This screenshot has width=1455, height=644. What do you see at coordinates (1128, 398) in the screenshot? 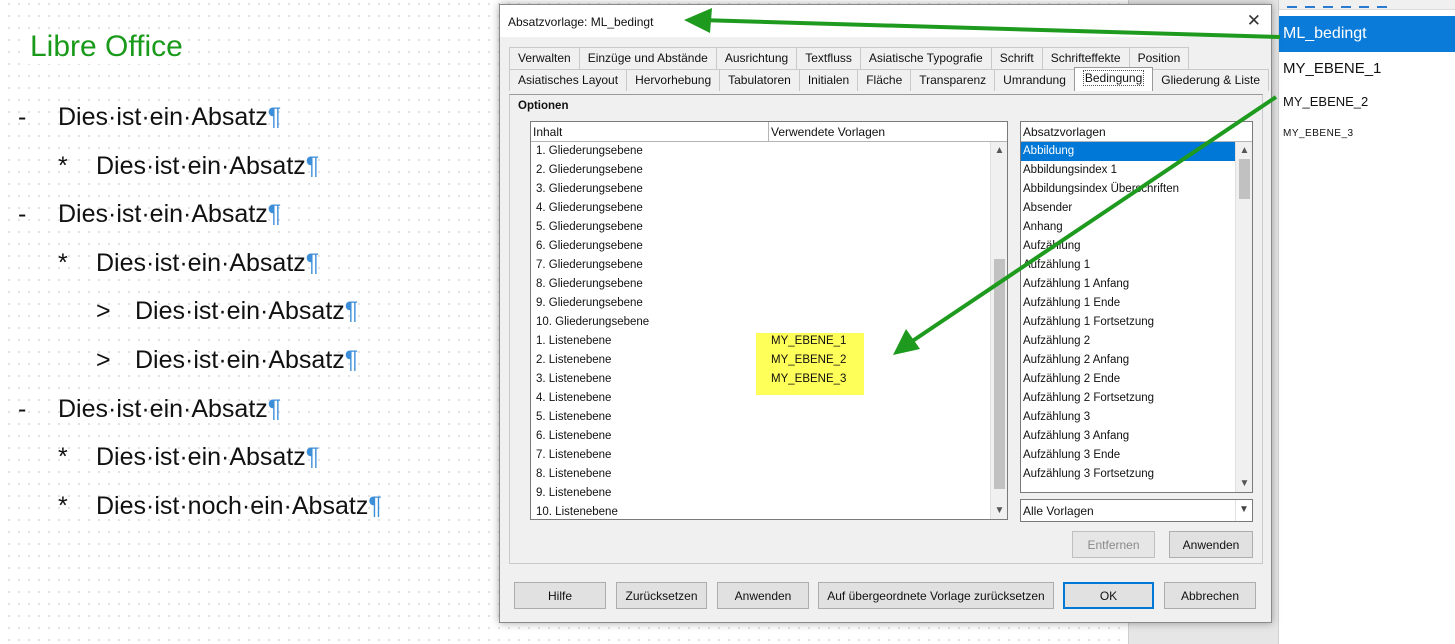
I see `list-item: Aufzählung 2 Fortsetzung` at bounding box center [1128, 398].